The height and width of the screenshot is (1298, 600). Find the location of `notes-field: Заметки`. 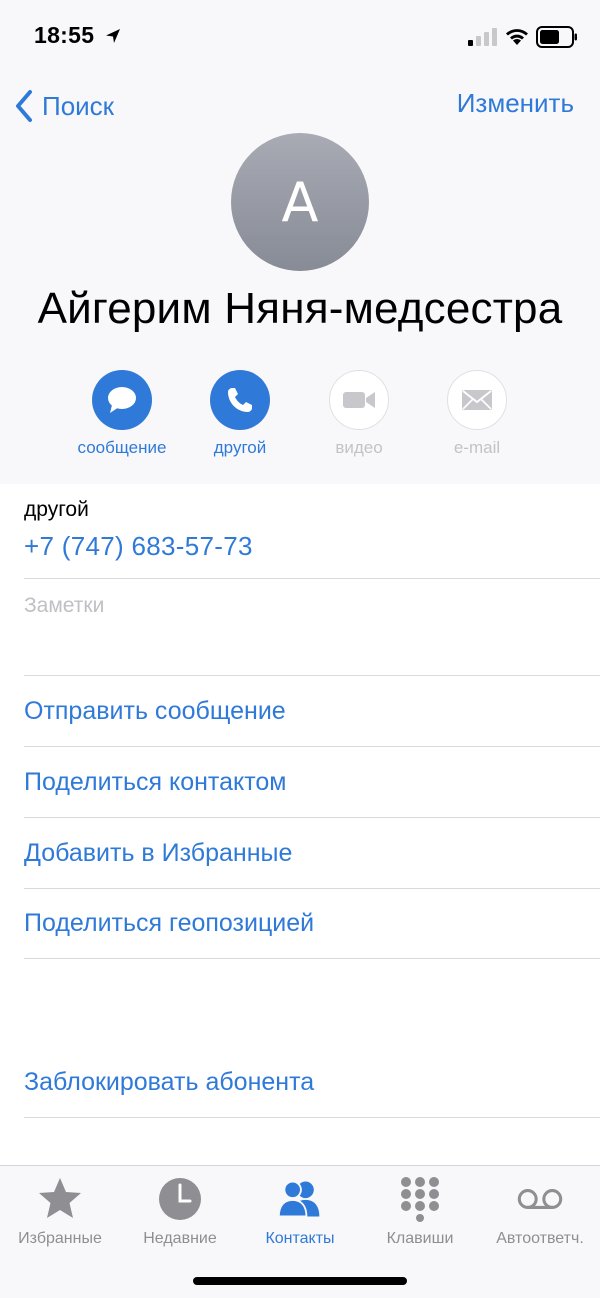

notes-field: Заметки is located at coordinates (64, 606).